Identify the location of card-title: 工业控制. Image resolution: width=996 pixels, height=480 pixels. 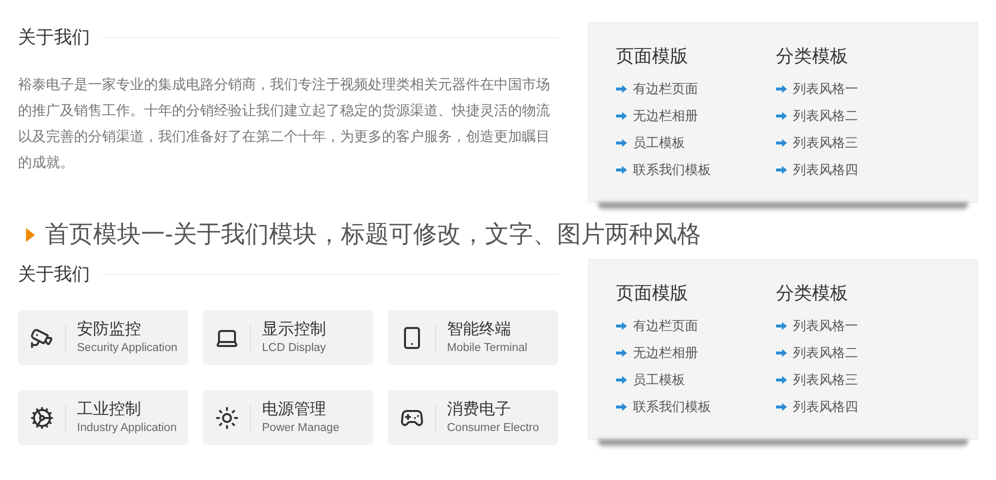
(109, 410).